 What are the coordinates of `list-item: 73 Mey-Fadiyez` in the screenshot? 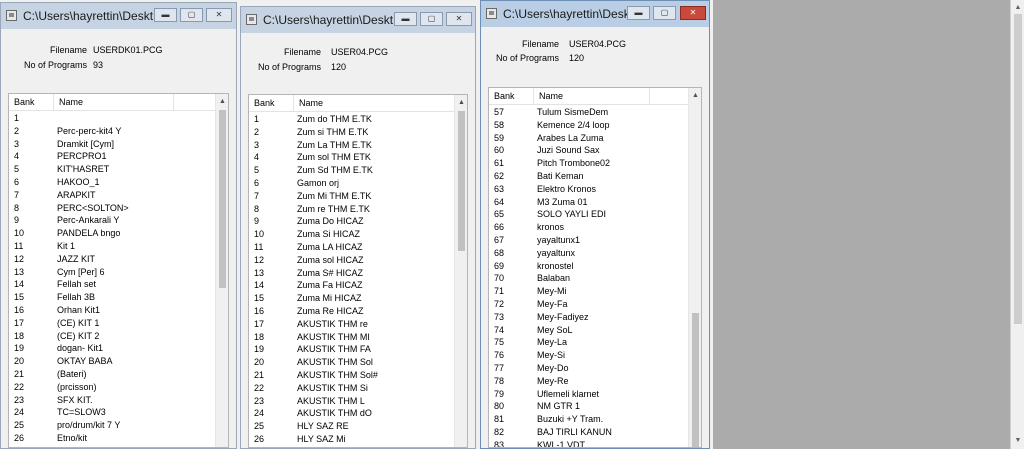 It's located at (588, 318).